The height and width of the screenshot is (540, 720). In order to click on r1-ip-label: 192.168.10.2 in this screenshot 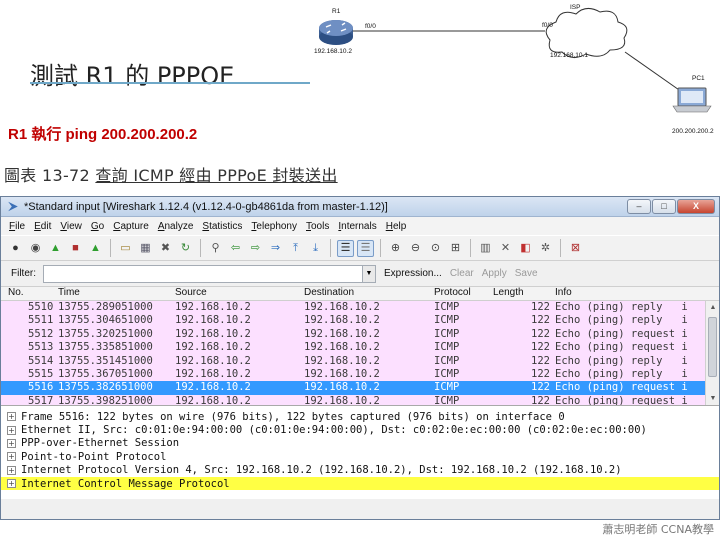, I will do `click(333, 51)`.